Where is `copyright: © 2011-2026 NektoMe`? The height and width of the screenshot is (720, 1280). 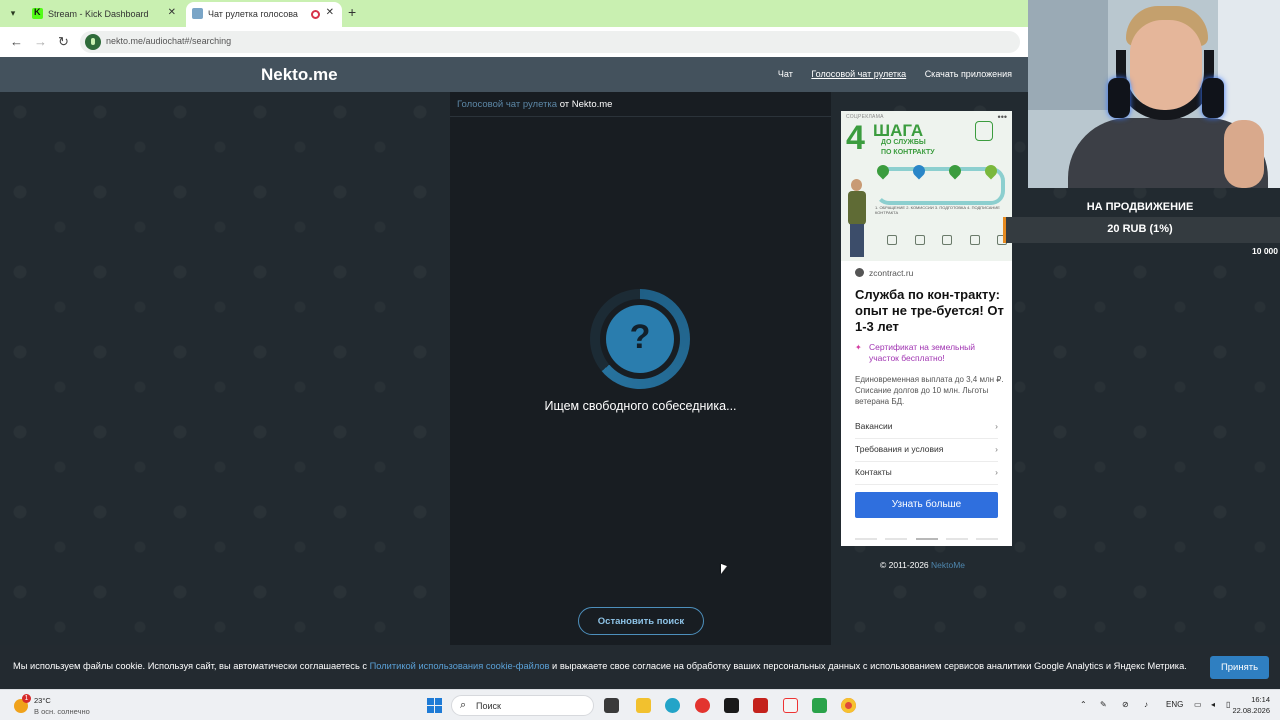
copyright: © 2011-2026 NektoMe is located at coordinates (922, 565).